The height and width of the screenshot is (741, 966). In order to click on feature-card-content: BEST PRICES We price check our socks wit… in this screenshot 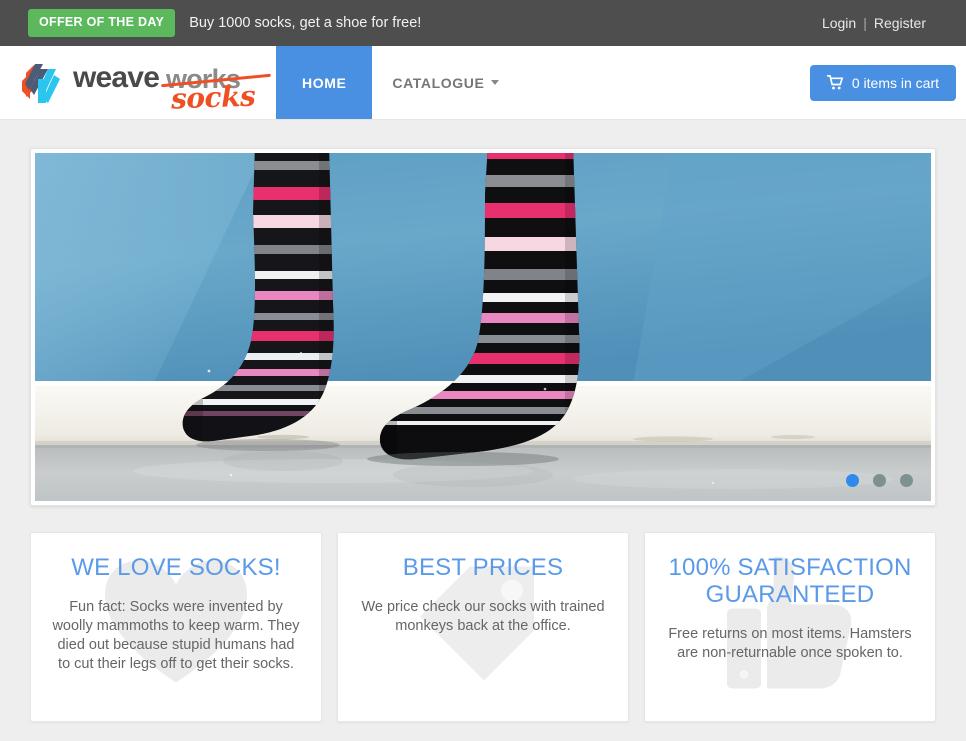, I will do `click(483, 584)`.